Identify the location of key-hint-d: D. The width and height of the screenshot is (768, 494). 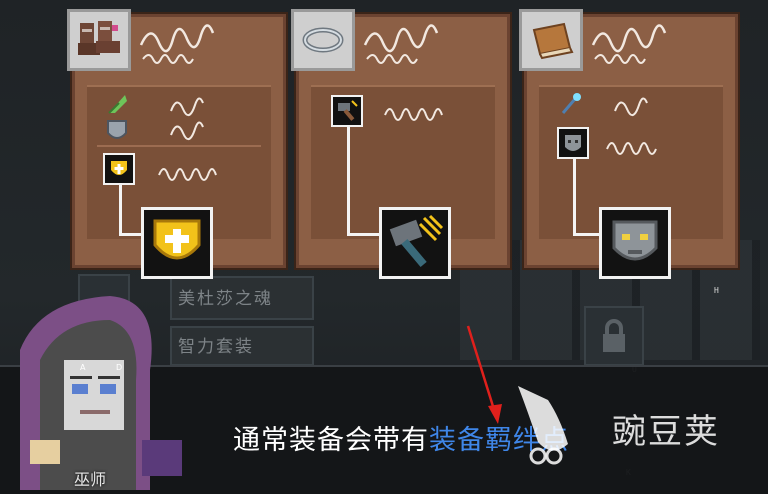
(119, 367).